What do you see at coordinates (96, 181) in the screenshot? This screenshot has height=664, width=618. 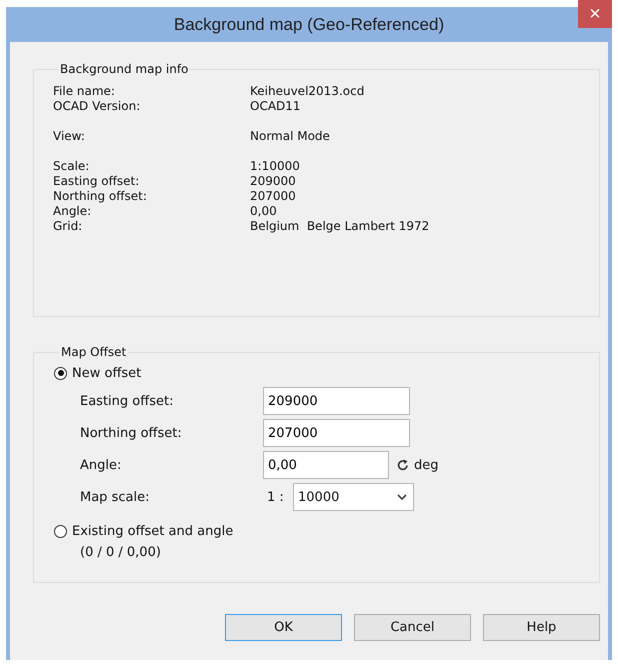 I see `info-label: Easting offset:` at bounding box center [96, 181].